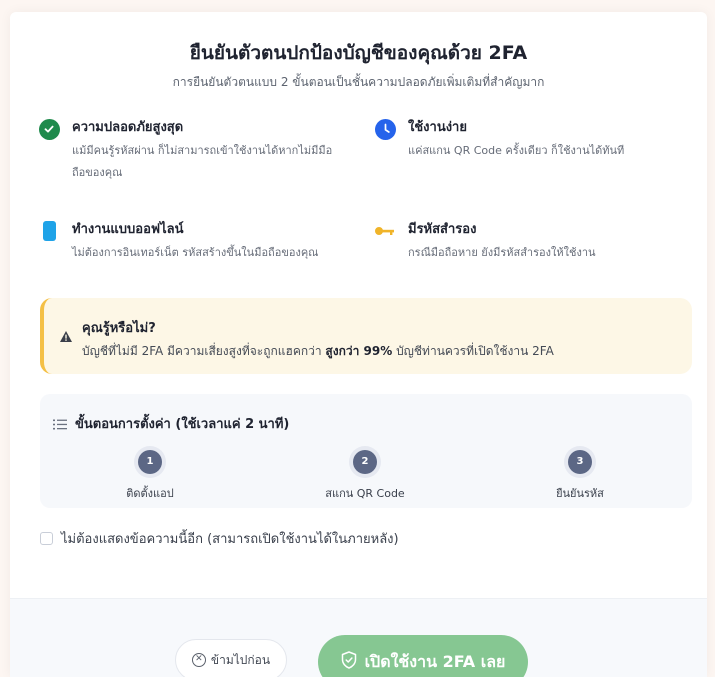 This screenshot has width=715, height=677. Describe the element at coordinates (66, 337) in the screenshot. I see `warning-icon` at that location.